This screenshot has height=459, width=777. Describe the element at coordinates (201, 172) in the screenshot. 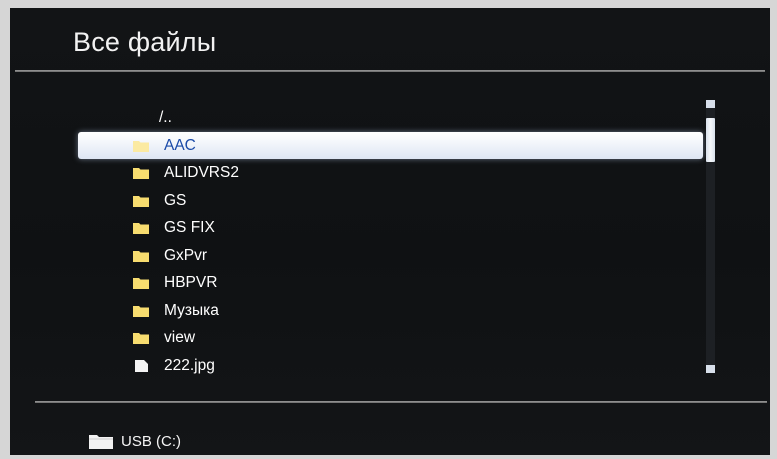

I see `item-label: ALIDVRS2` at that location.